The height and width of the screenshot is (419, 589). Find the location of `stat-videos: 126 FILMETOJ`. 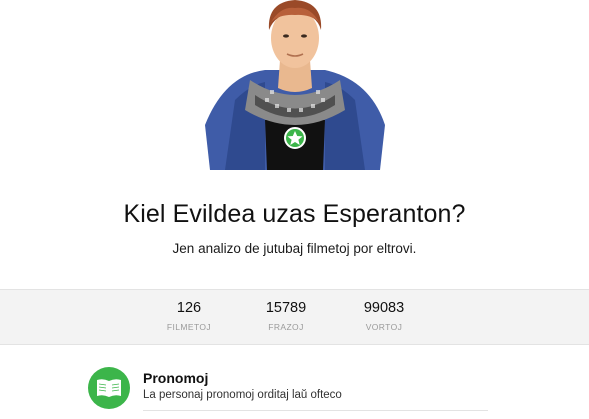

stat-videos: 126 FILMETOJ is located at coordinates (189, 316).